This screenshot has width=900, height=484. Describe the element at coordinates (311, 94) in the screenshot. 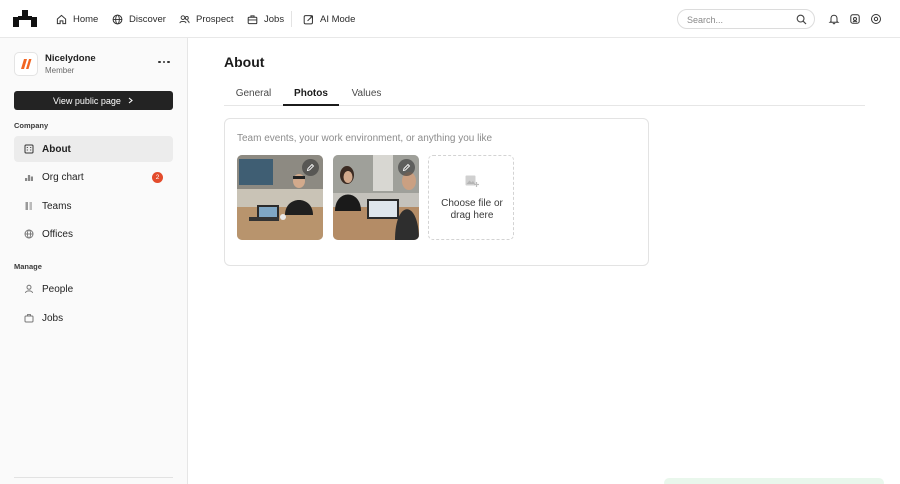

I see `tab-photos: Photos` at that location.